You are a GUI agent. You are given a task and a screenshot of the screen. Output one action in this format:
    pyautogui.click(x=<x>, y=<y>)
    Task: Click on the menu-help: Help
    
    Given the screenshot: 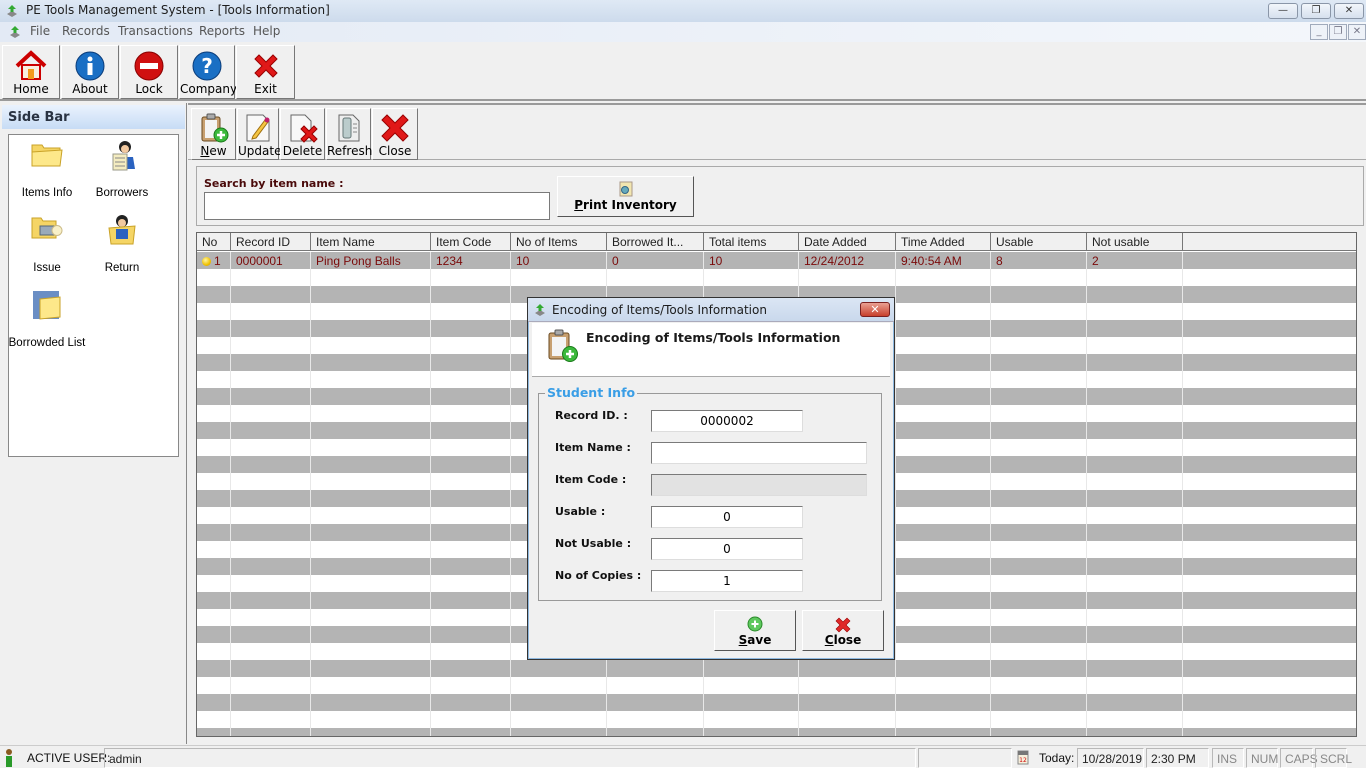 What is the action you would take?
    pyautogui.click(x=266, y=31)
    